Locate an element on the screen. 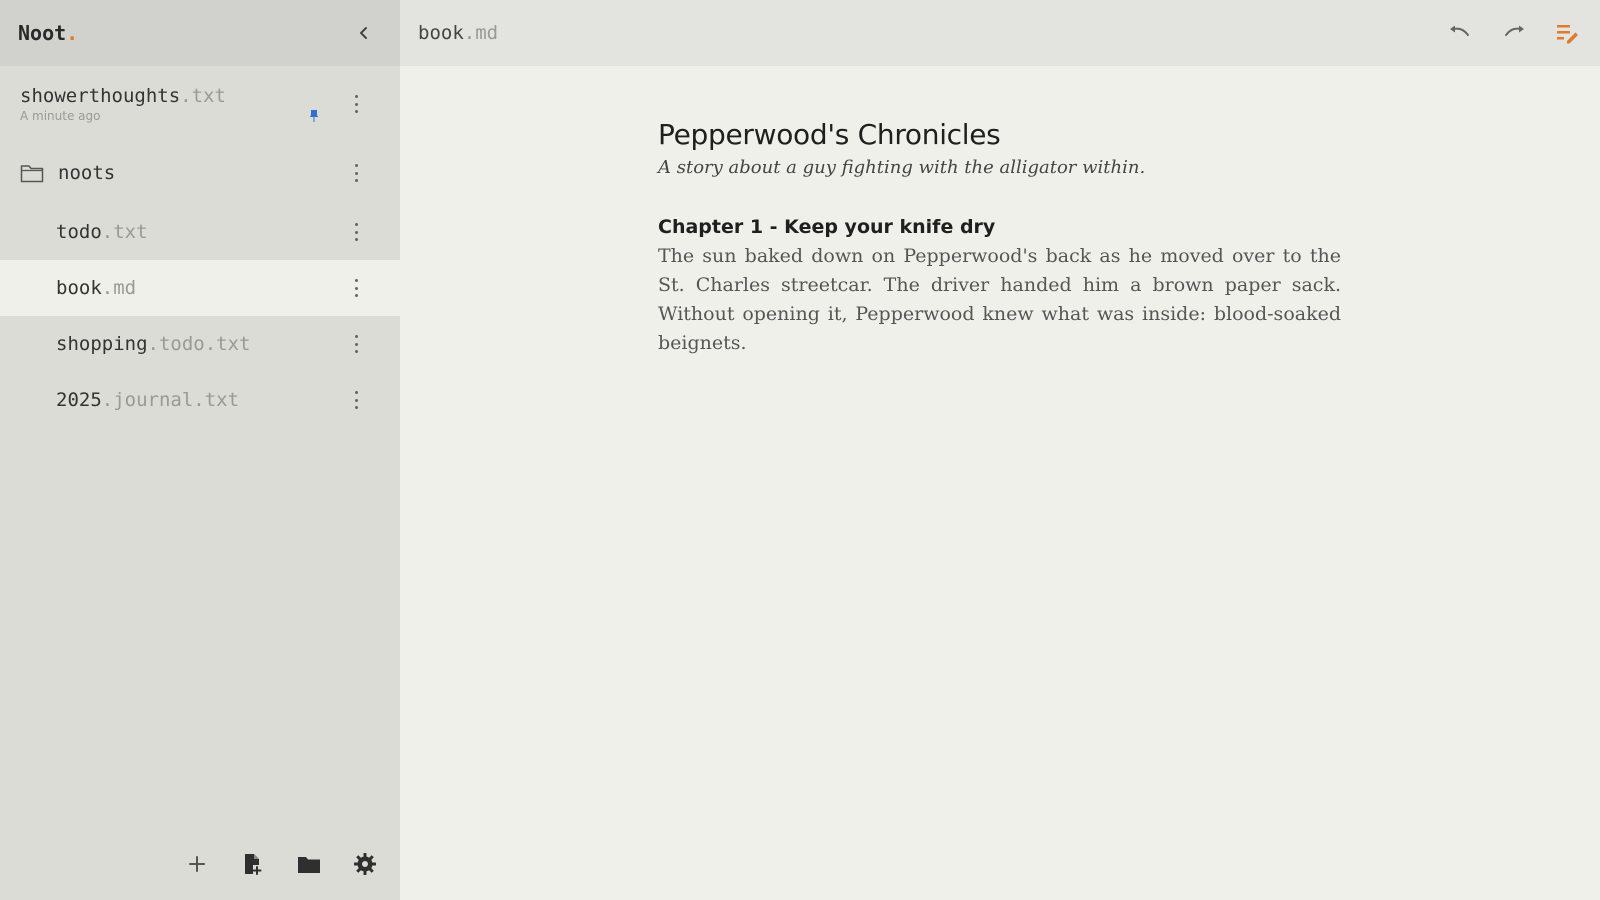 The image size is (1600, 900). file-name: showerthoughts.txt is located at coordinates (123, 96).